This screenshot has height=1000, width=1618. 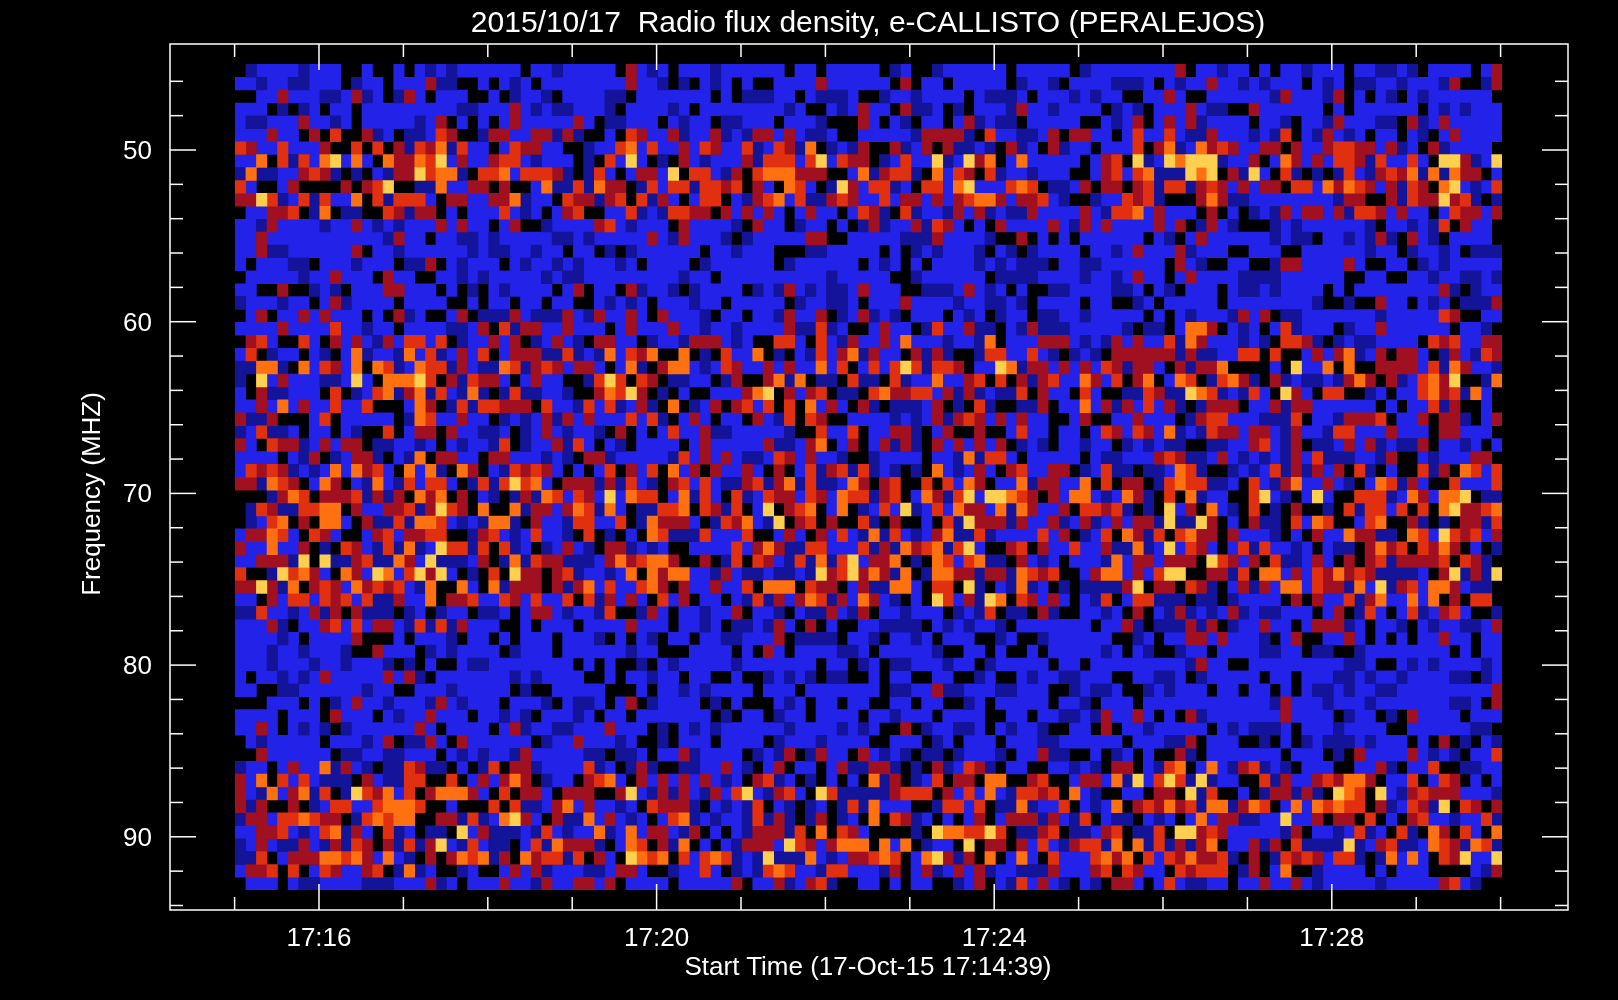 I want to click on y-tick-label: 70, so click(x=137, y=493).